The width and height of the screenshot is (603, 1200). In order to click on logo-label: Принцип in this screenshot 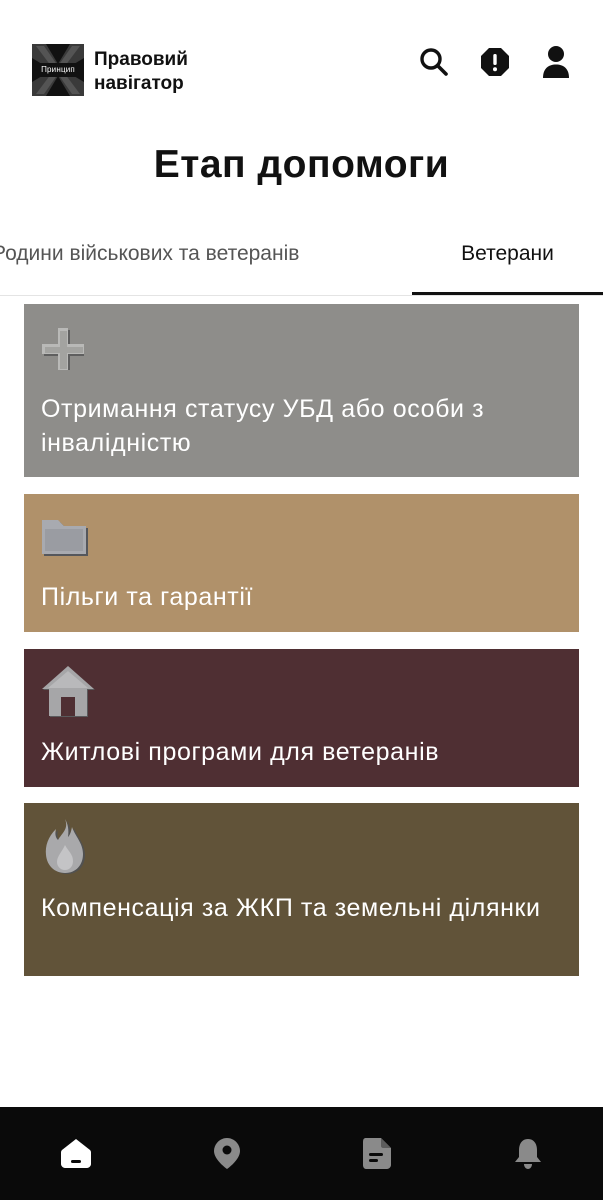, I will do `click(58, 69)`.